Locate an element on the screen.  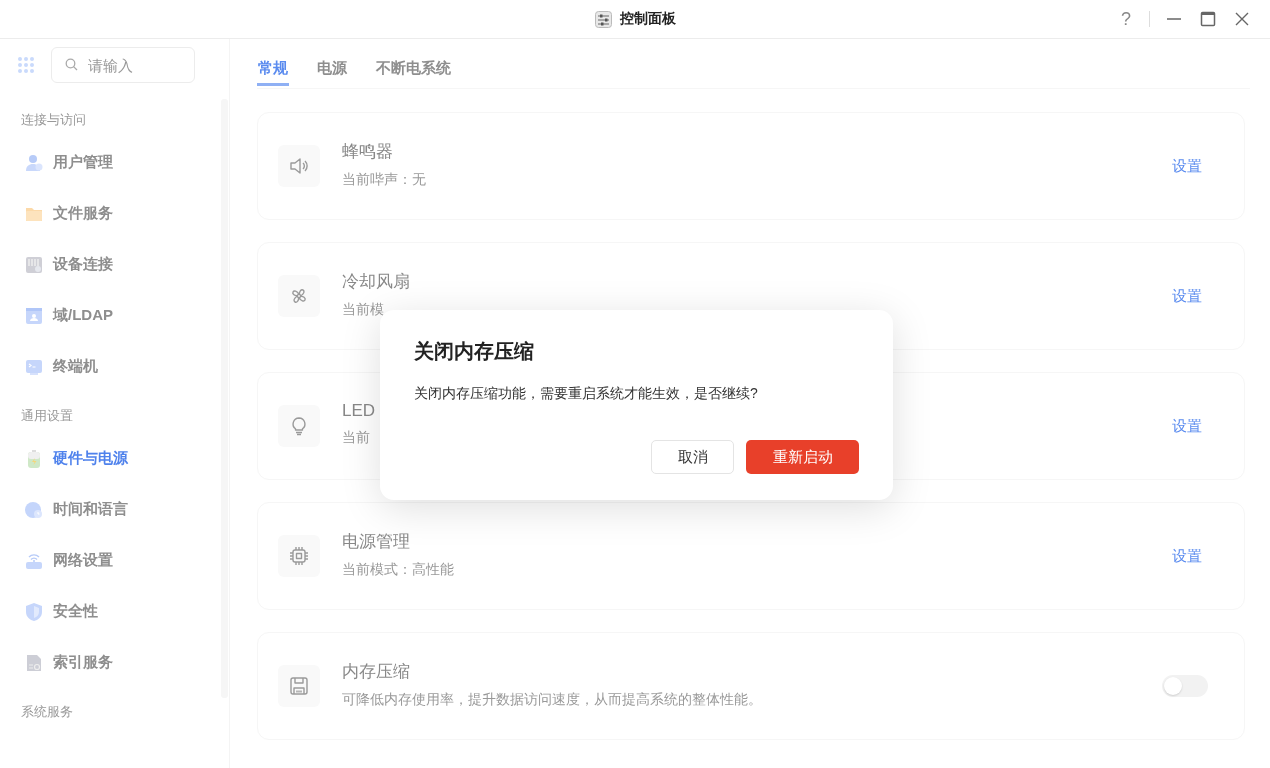
sidebar-item: 网络设置 is located at coordinates (114, 560).